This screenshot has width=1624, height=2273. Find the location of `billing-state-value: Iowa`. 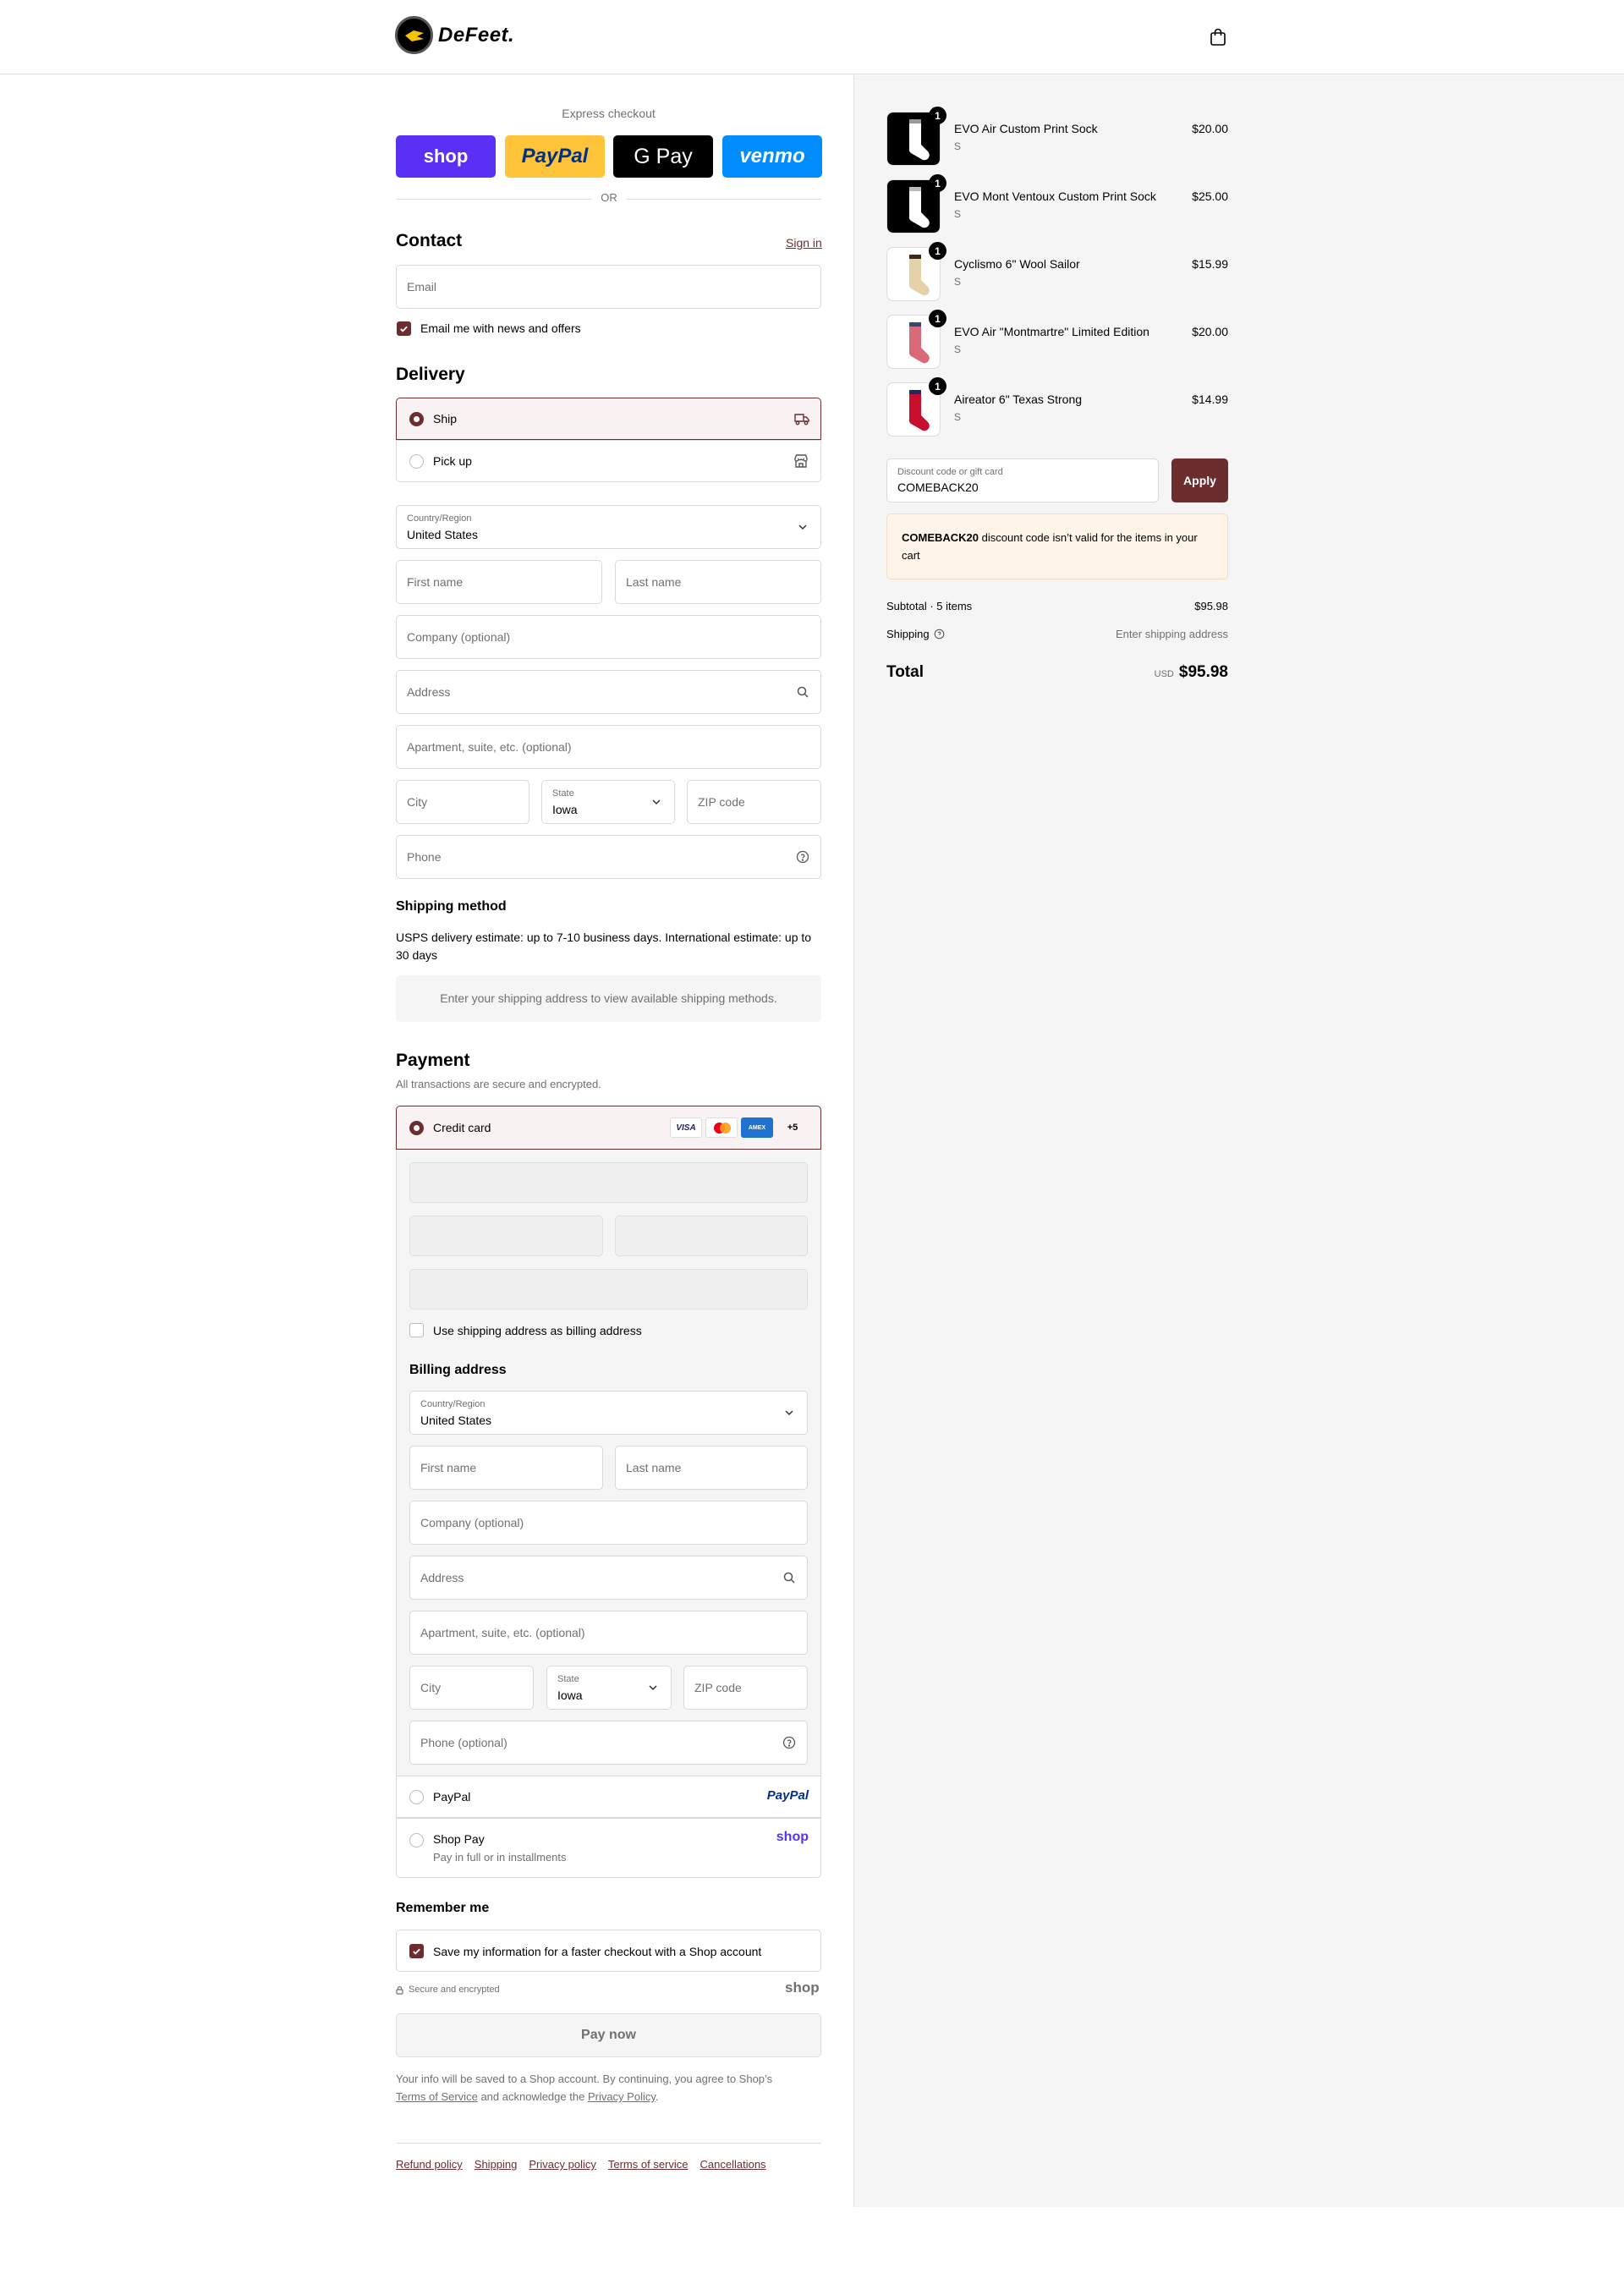

billing-state-value: Iowa is located at coordinates (570, 1695).